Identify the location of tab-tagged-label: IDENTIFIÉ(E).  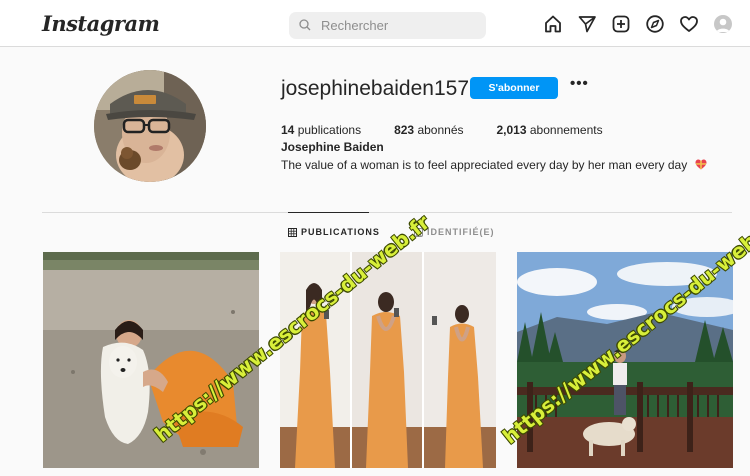
(461, 232).